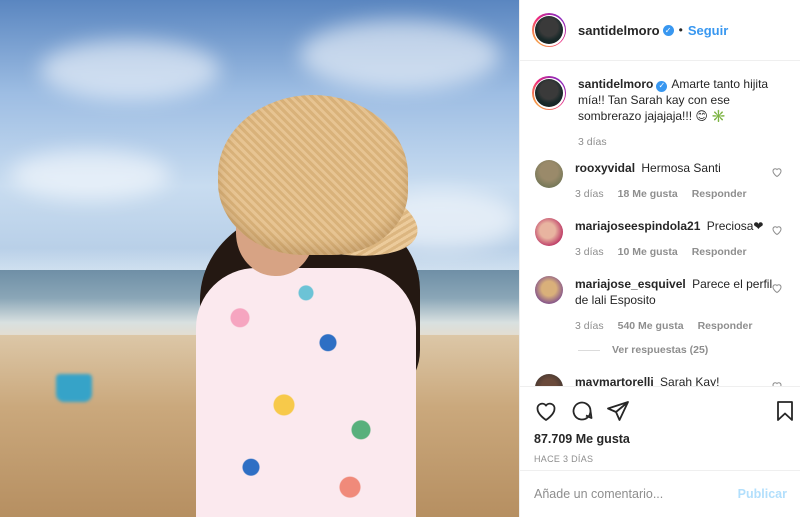 The image size is (800, 517). What do you see at coordinates (681, 168) in the screenshot?
I see `comment-text: Hermosa Santi` at bounding box center [681, 168].